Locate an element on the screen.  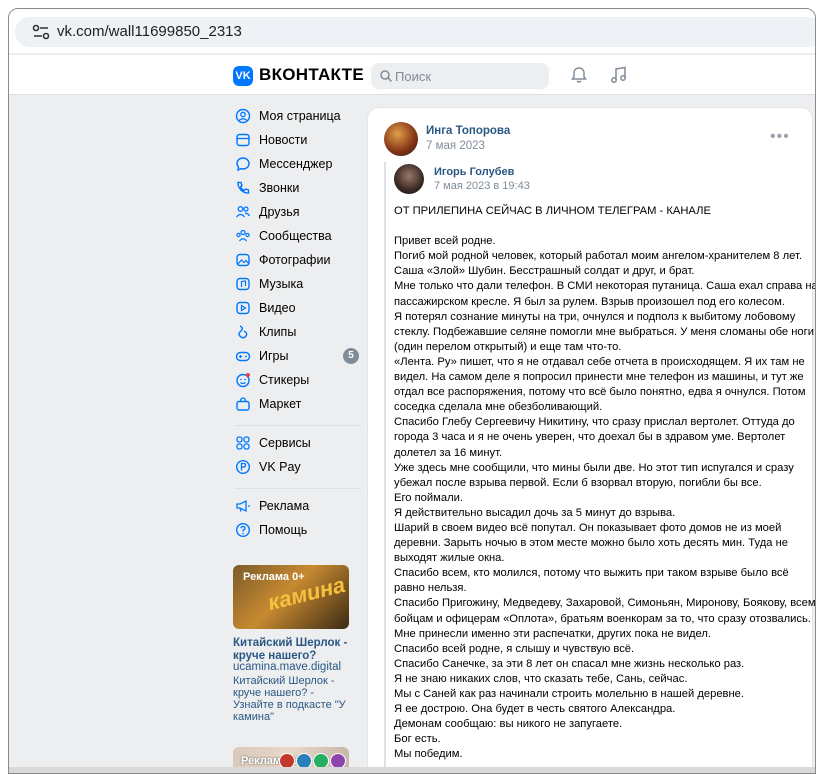
browser-toolbar: vk.com/wall11699850_2313 is located at coordinates (412, 31).